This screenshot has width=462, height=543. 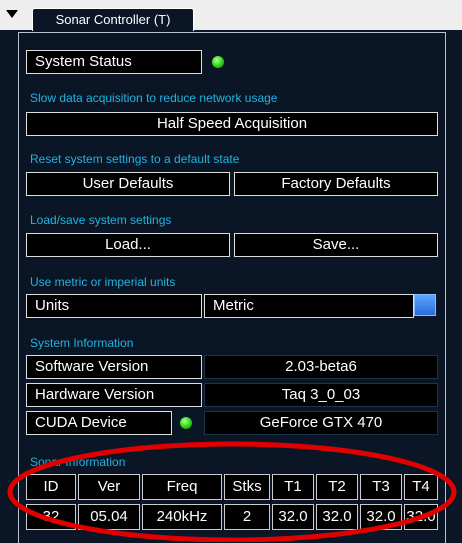 What do you see at coordinates (135, 159) in the screenshot?
I see `reset-description: Reset system settings to a default state` at bounding box center [135, 159].